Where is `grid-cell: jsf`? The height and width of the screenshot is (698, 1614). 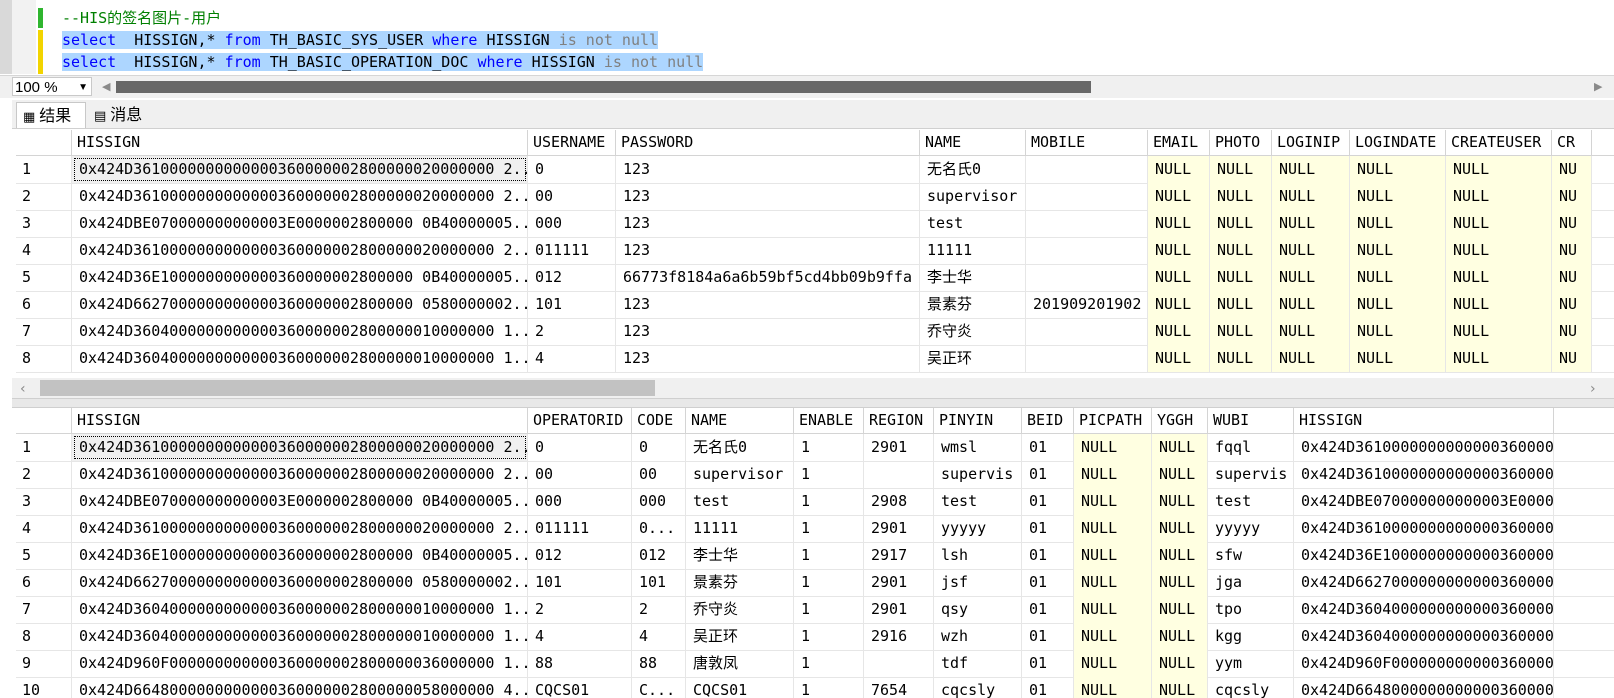 grid-cell: jsf is located at coordinates (978, 582).